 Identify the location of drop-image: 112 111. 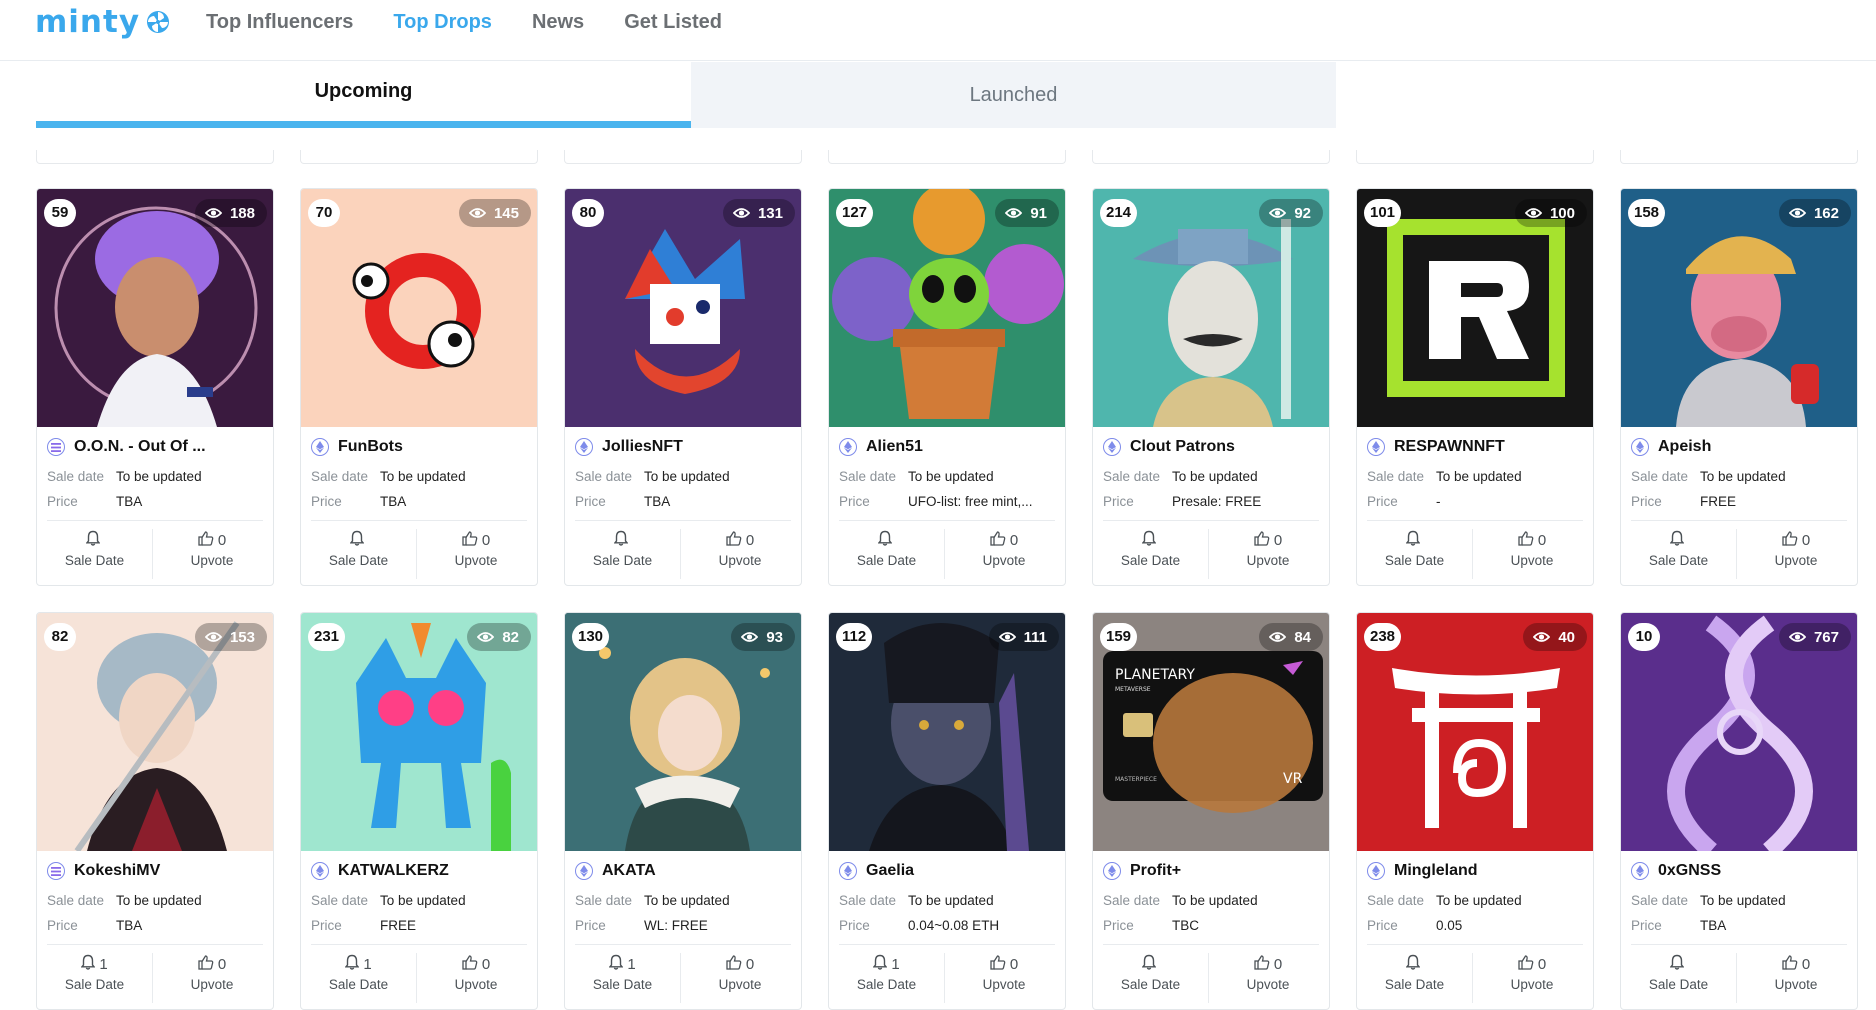
(947, 732).